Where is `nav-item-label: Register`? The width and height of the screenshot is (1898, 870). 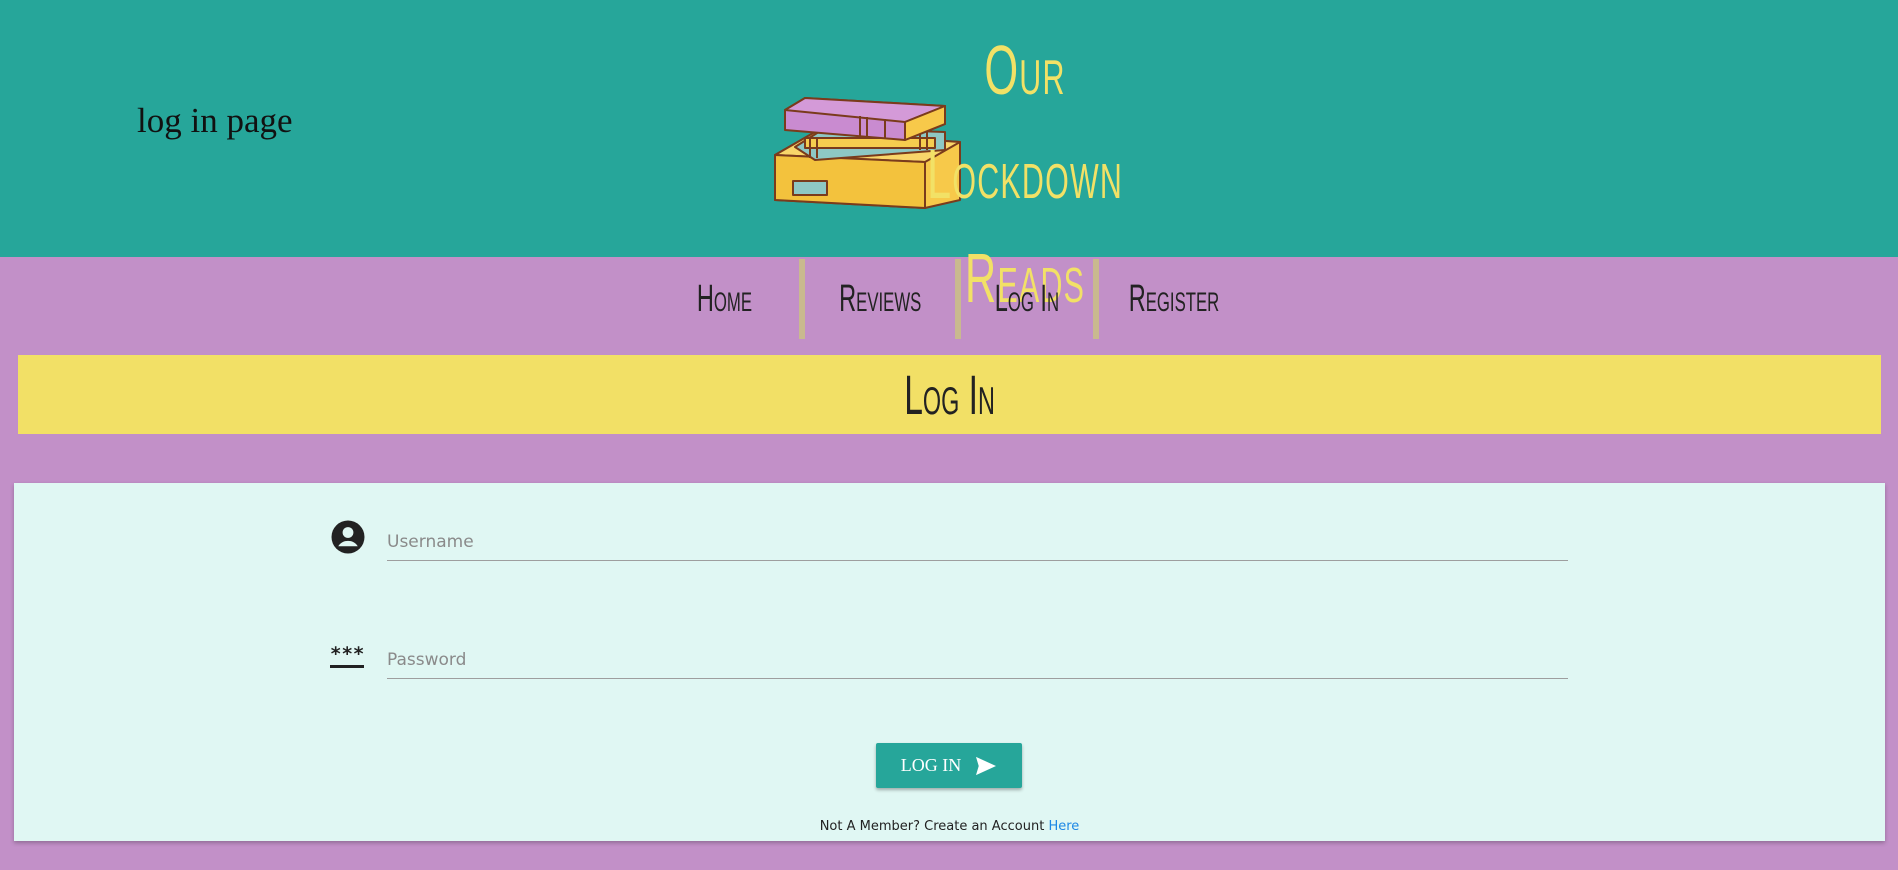 nav-item-label: Register is located at coordinates (1174, 298).